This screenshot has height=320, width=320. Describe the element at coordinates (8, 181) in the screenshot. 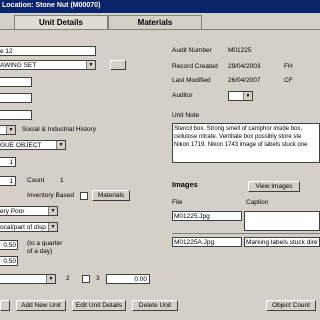

I see `quantity-field-2: 1` at that location.